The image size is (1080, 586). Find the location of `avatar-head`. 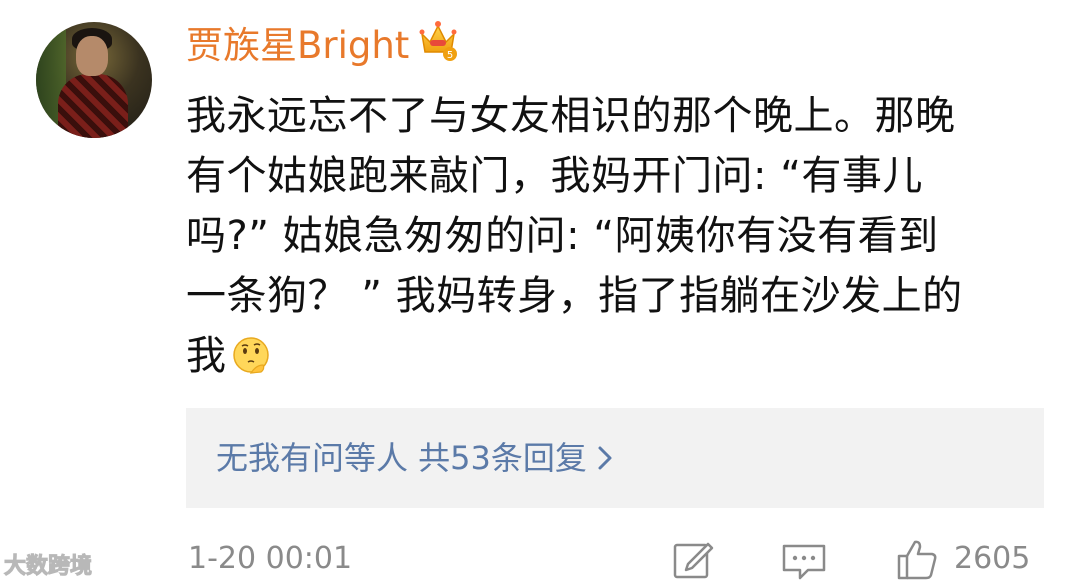

avatar-head is located at coordinates (92, 56).